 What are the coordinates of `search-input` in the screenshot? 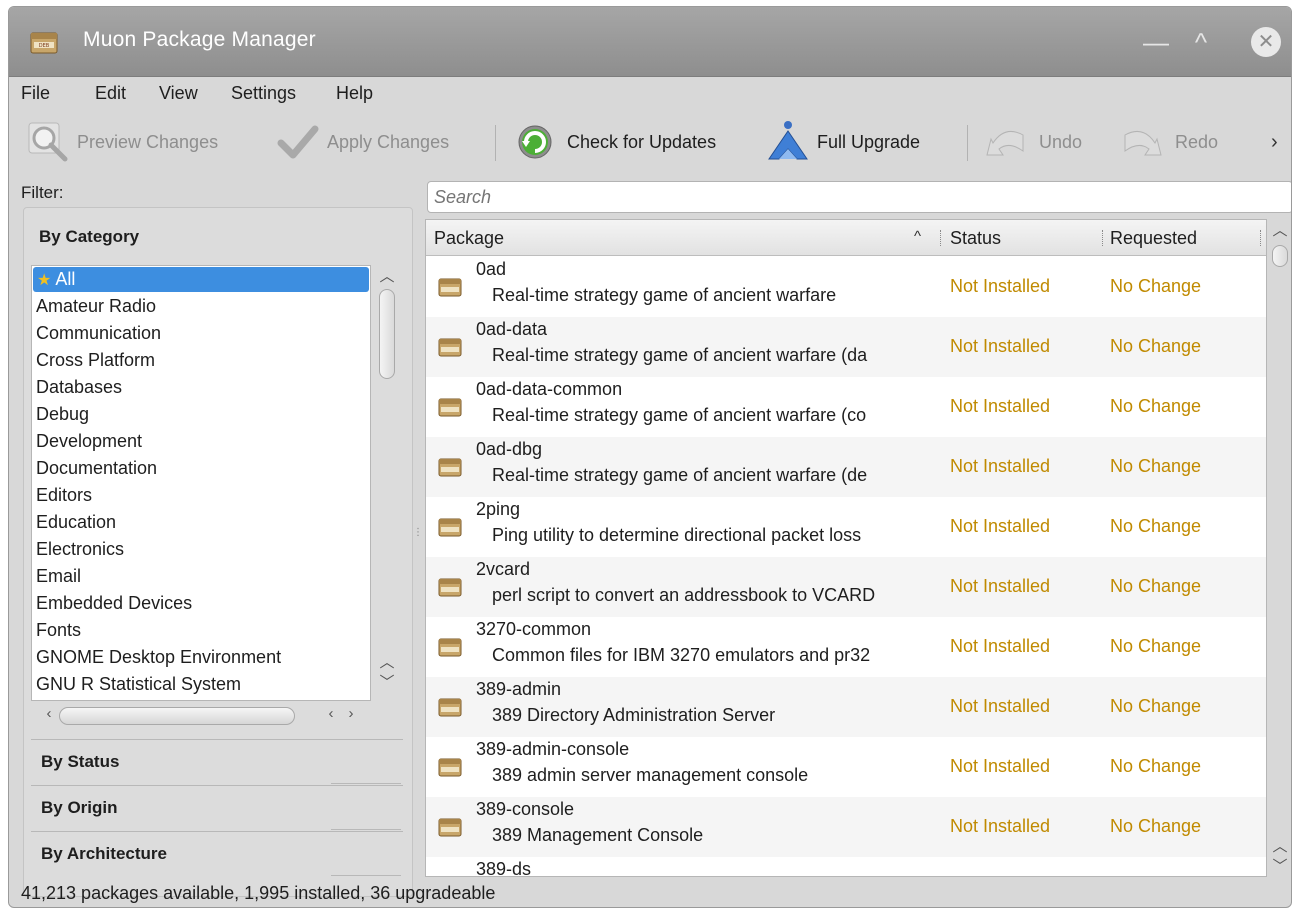 It's located at (859, 197).